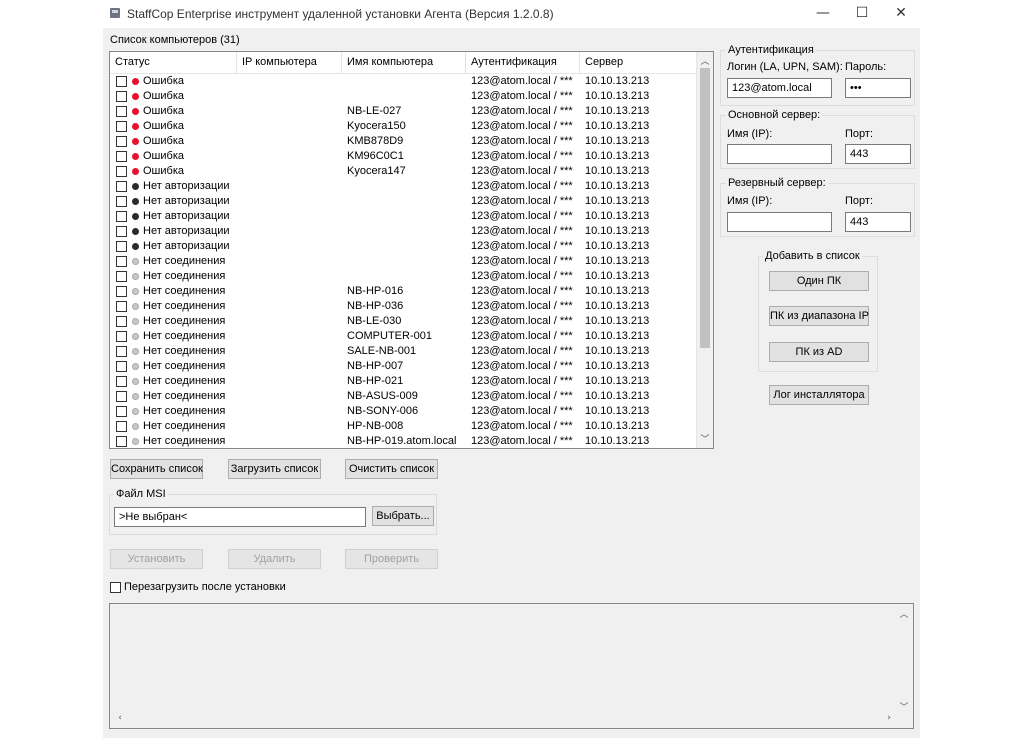  I want to click on backup-server-port-input: 443, so click(878, 222).